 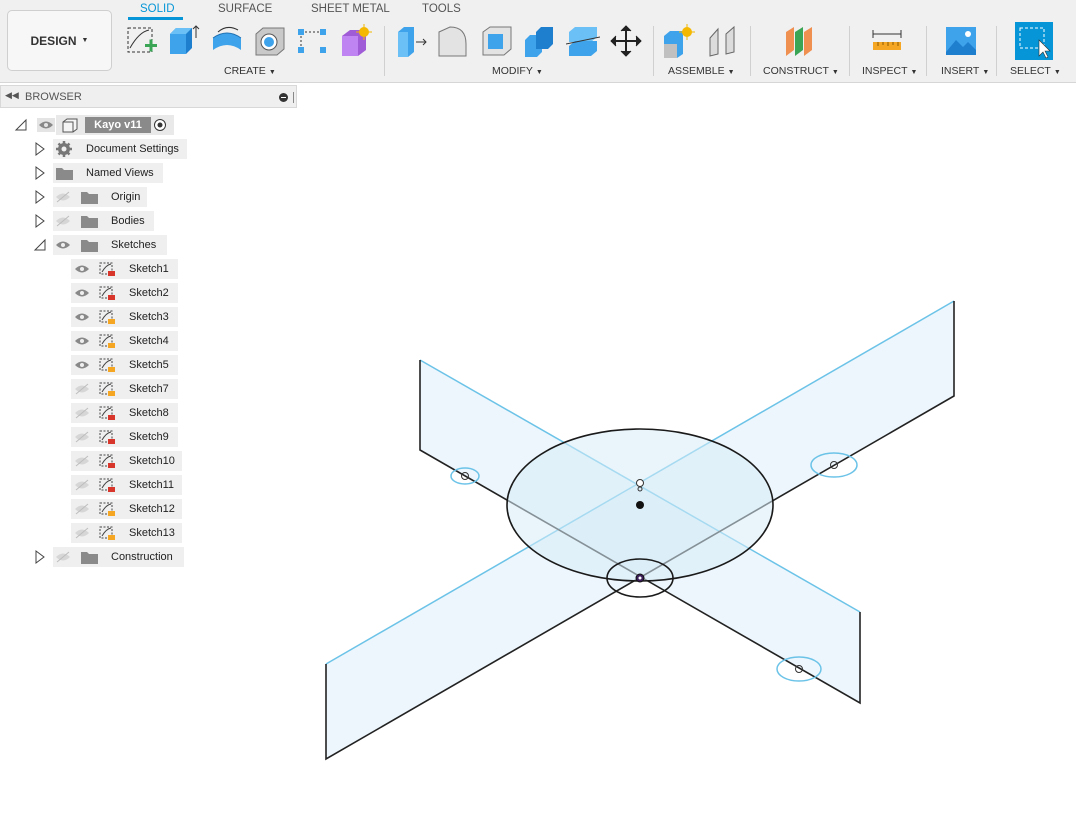 I want to click on insert-menu: INSERT ▼, so click(x=965, y=71).